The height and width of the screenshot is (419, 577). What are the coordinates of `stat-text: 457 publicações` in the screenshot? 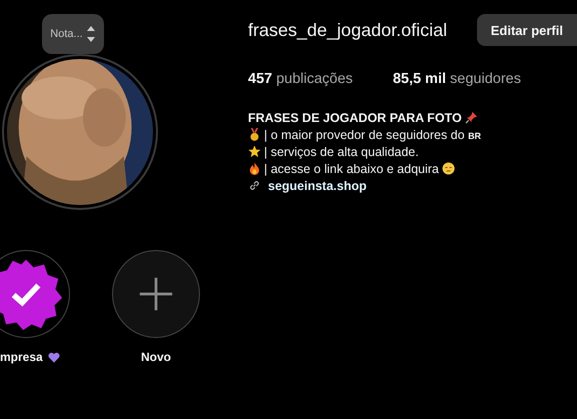 It's located at (300, 79).